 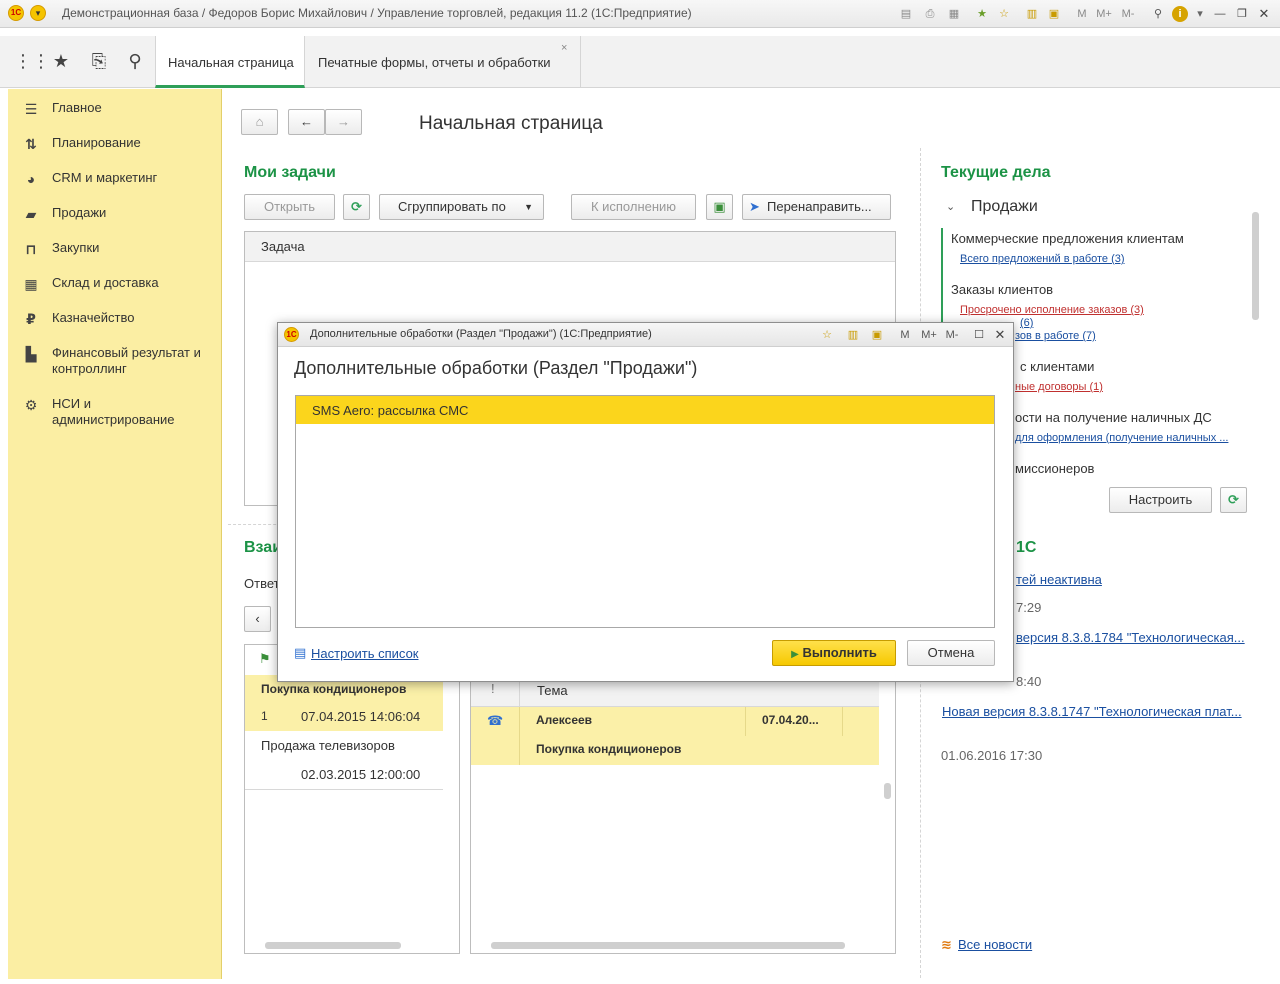 What do you see at coordinates (38, 13) in the screenshot?
I see `main-menu-button: ▾` at bounding box center [38, 13].